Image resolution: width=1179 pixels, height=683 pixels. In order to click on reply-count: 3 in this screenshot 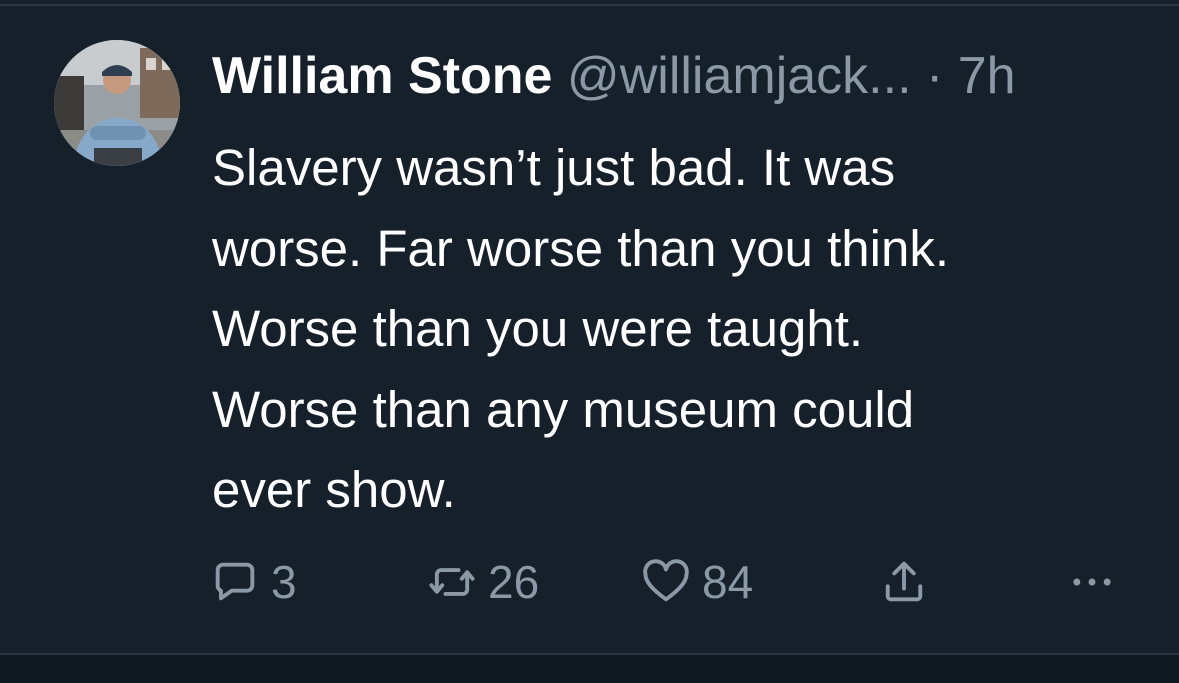, I will do `click(284, 582)`.